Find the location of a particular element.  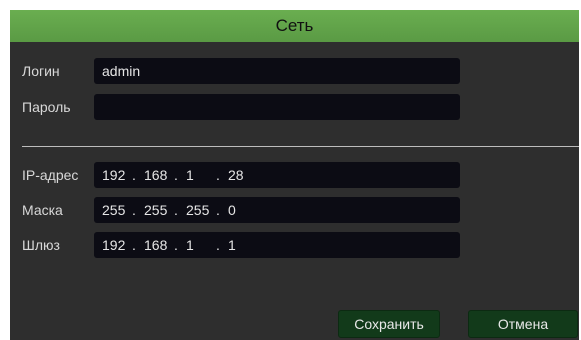

save-button: Сохранить is located at coordinates (389, 324).